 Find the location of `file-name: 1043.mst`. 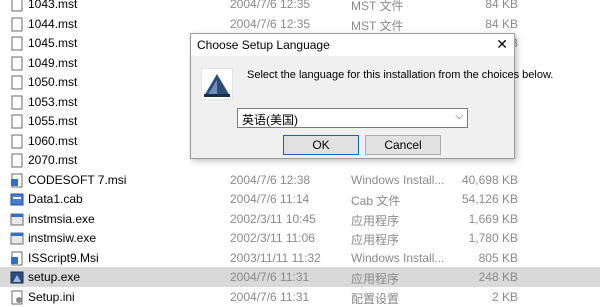

file-name: 1043.mst is located at coordinates (53, 5).